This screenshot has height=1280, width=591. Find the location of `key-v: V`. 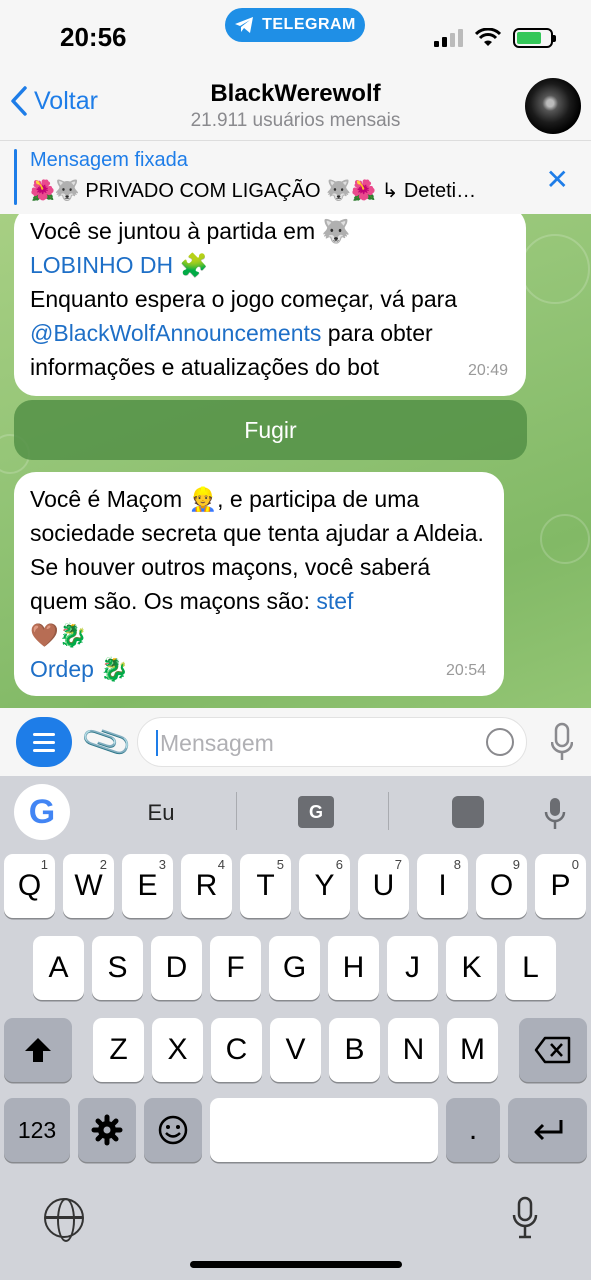

key-v: V is located at coordinates (295, 1050).